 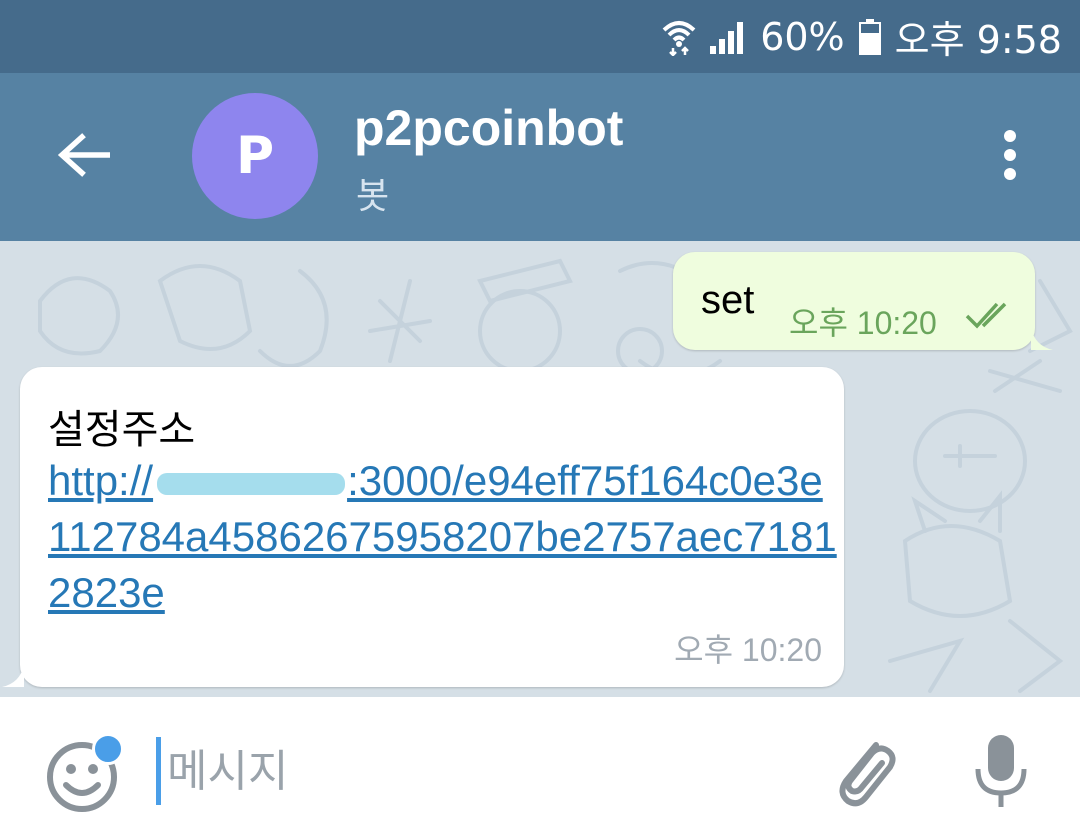 I want to click on more-options-button, so click(x=1010, y=157).